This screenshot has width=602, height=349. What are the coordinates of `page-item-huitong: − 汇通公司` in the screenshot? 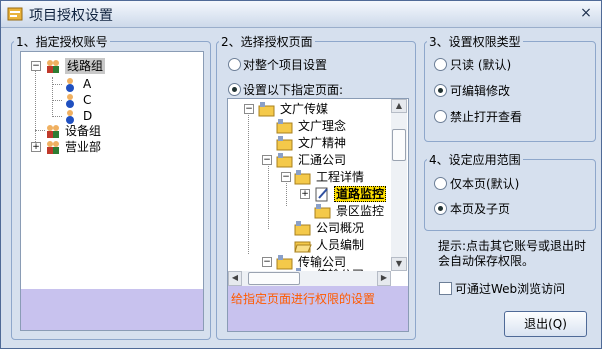 It's located at (308, 160).